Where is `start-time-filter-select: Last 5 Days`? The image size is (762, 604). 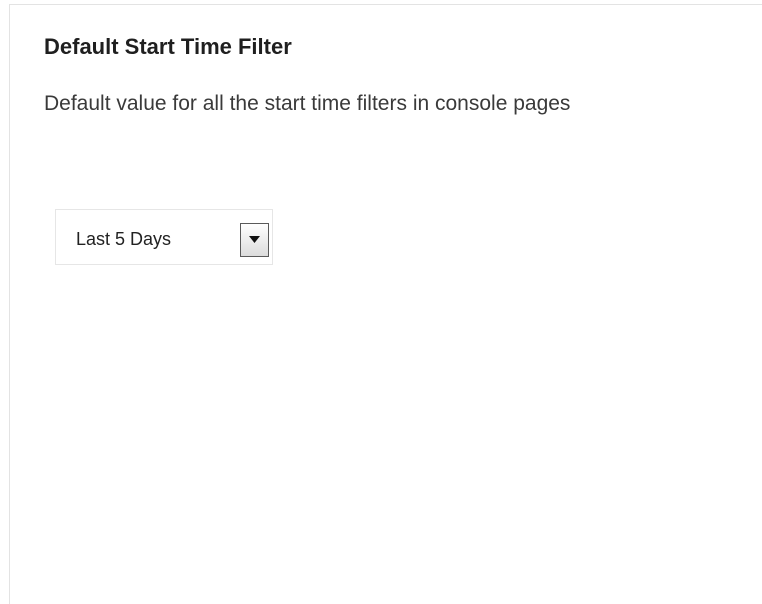 start-time-filter-select: Last 5 Days is located at coordinates (164, 237).